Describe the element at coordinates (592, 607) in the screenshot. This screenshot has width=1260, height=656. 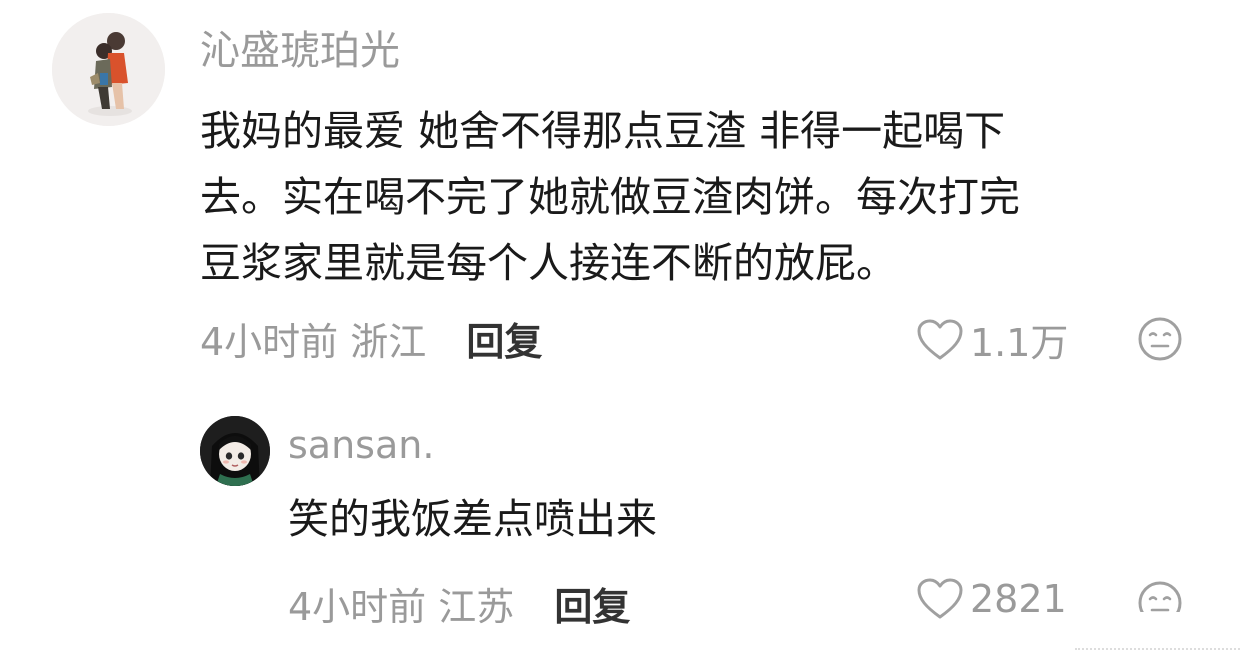
I see `reply-reply-button: 回复` at that location.